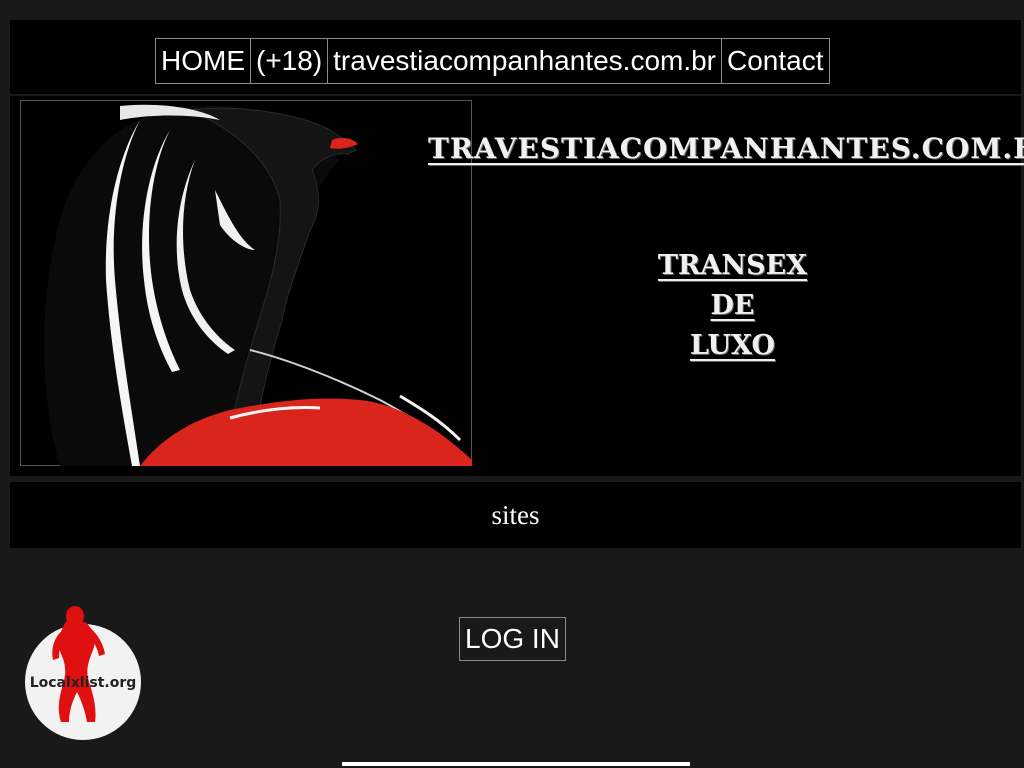 The height and width of the screenshot is (768, 1024). What do you see at coordinates (290, 61) in the screenshot?
I see `nav-item-adult: (+18)` at bounding box center [290, 61].